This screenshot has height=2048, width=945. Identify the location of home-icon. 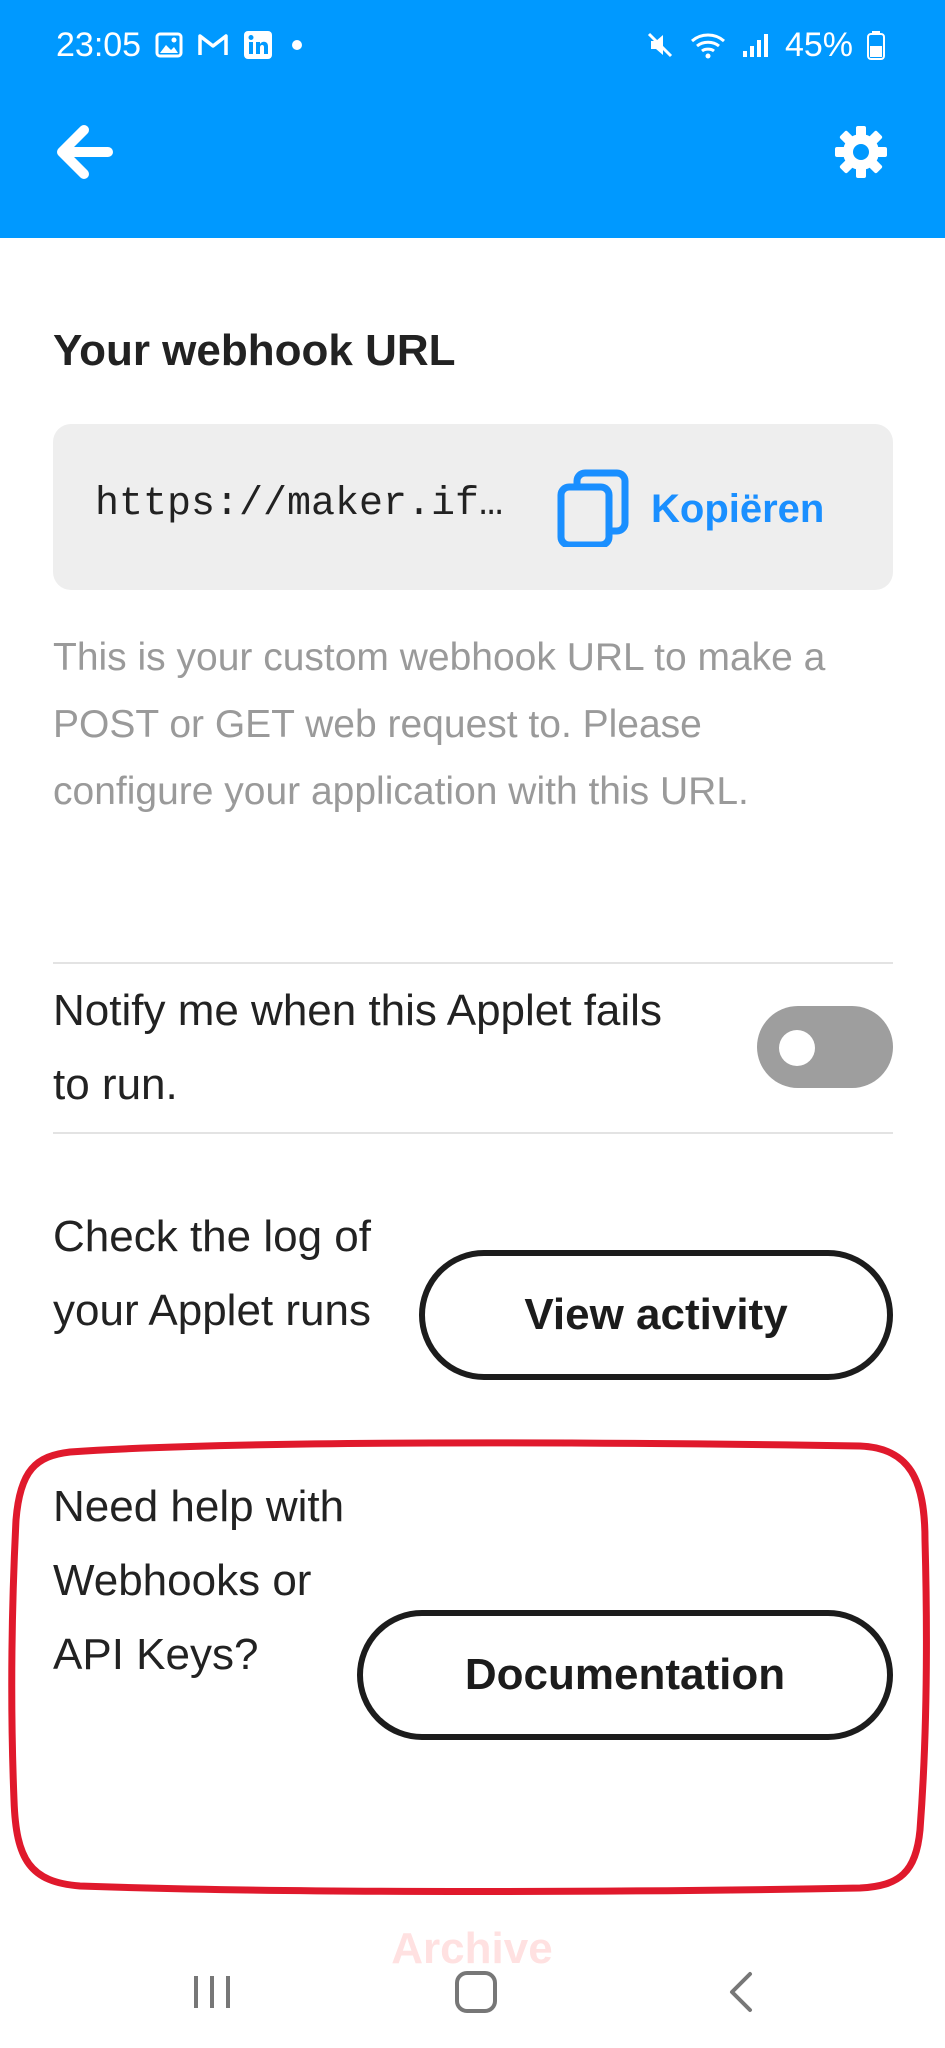
(476, 1994).